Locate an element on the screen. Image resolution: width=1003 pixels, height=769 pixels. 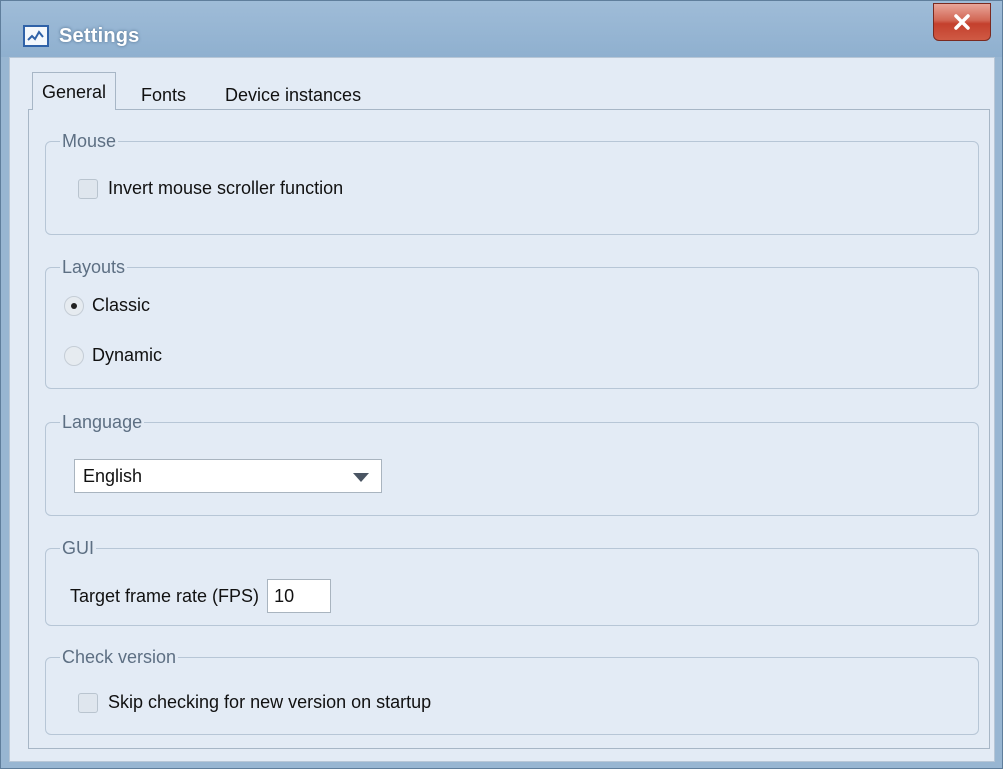
invert-scroller-checkbox is located at coordinates (88, 188).